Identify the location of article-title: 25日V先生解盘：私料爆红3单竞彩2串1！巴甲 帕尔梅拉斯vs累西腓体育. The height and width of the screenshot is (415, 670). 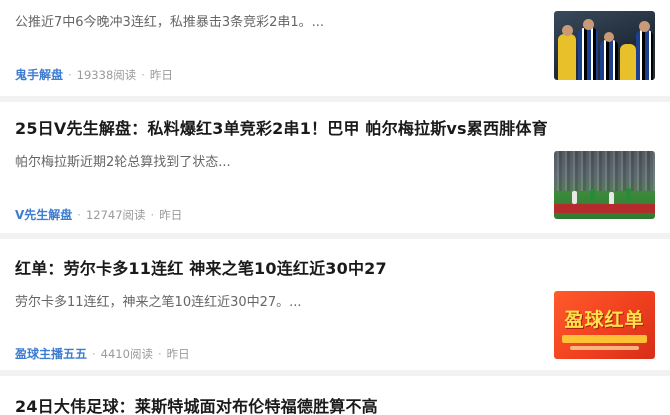
(281, 127).